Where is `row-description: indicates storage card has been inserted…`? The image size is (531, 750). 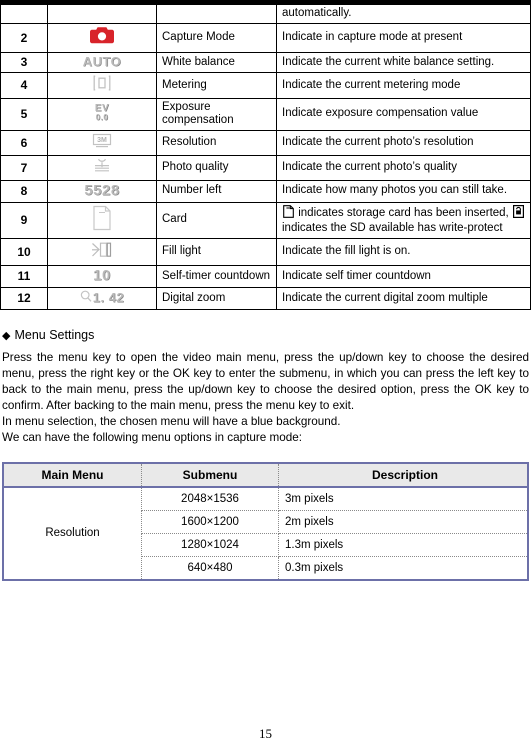
row-description: indicates storage card has been inserted… is located at coordinates (403, 220).